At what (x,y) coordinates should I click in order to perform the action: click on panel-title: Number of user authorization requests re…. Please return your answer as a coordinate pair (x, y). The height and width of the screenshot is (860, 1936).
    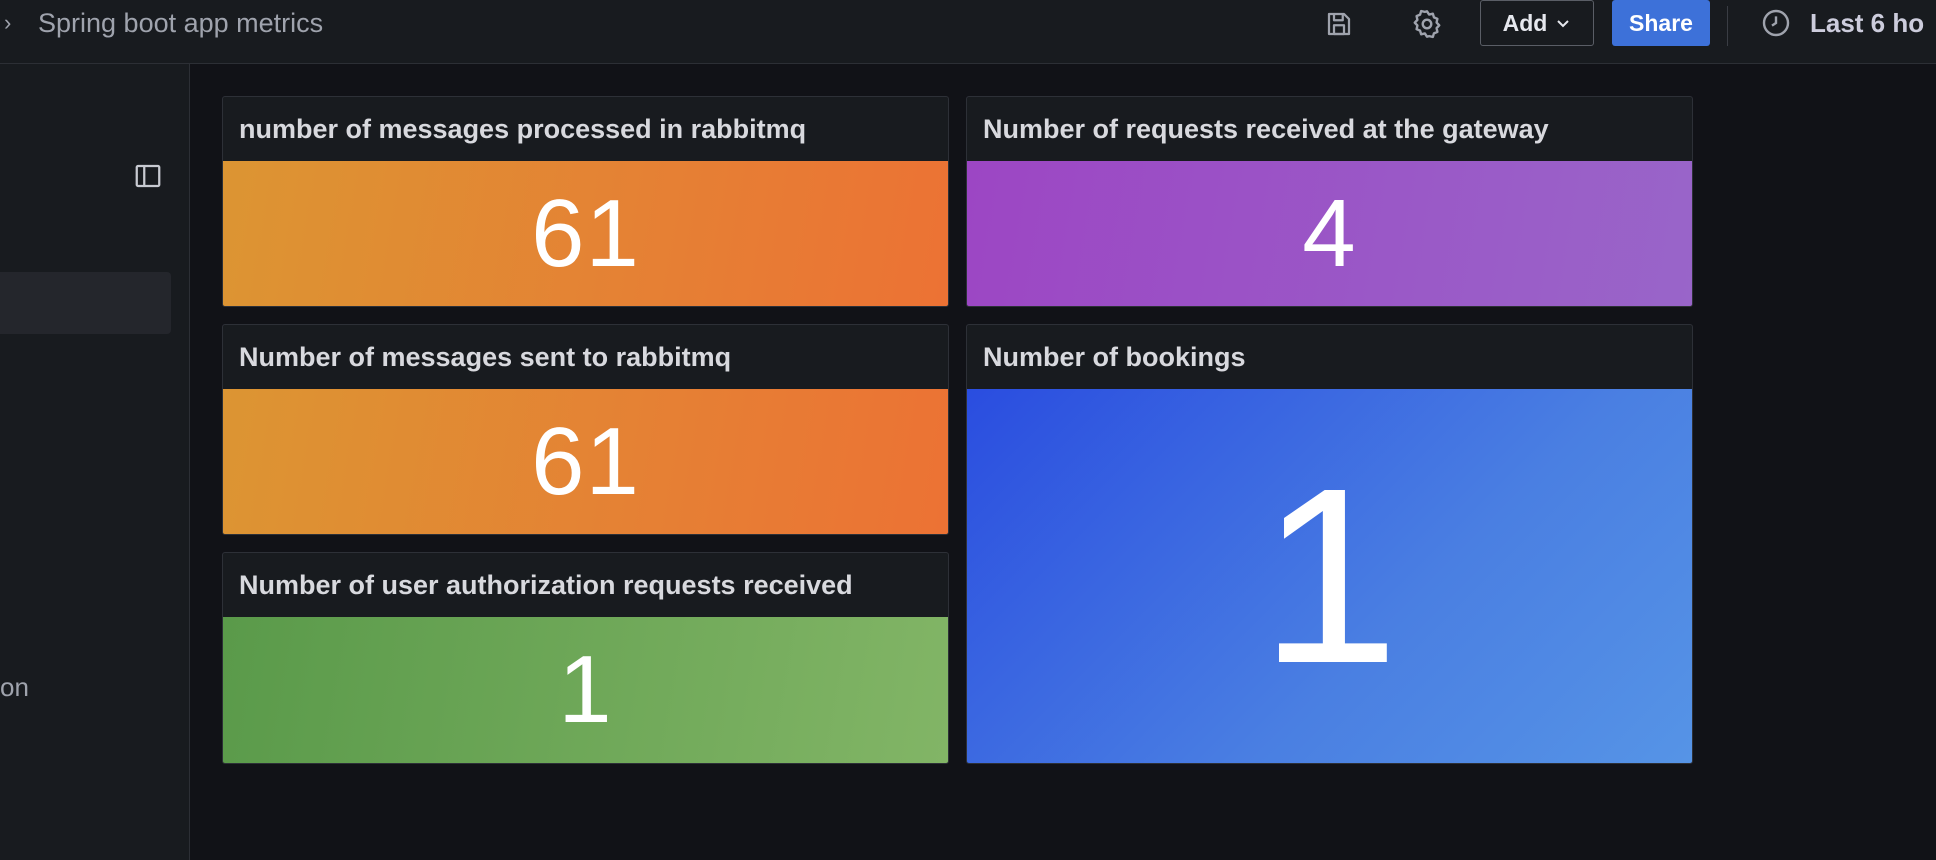
    Looking at the image, I should click on (546, 584).